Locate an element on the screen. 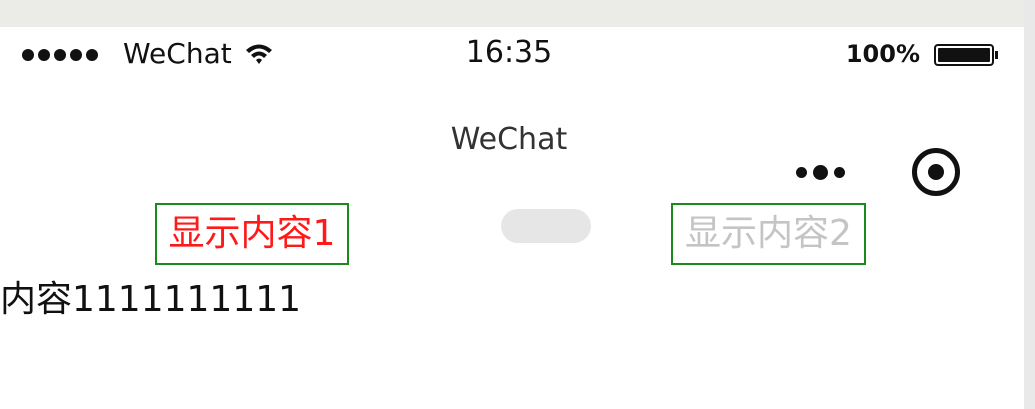 The width and height of the screenshot is (1035, 409). page-title: WeChat is located at coordinates (509, 139).